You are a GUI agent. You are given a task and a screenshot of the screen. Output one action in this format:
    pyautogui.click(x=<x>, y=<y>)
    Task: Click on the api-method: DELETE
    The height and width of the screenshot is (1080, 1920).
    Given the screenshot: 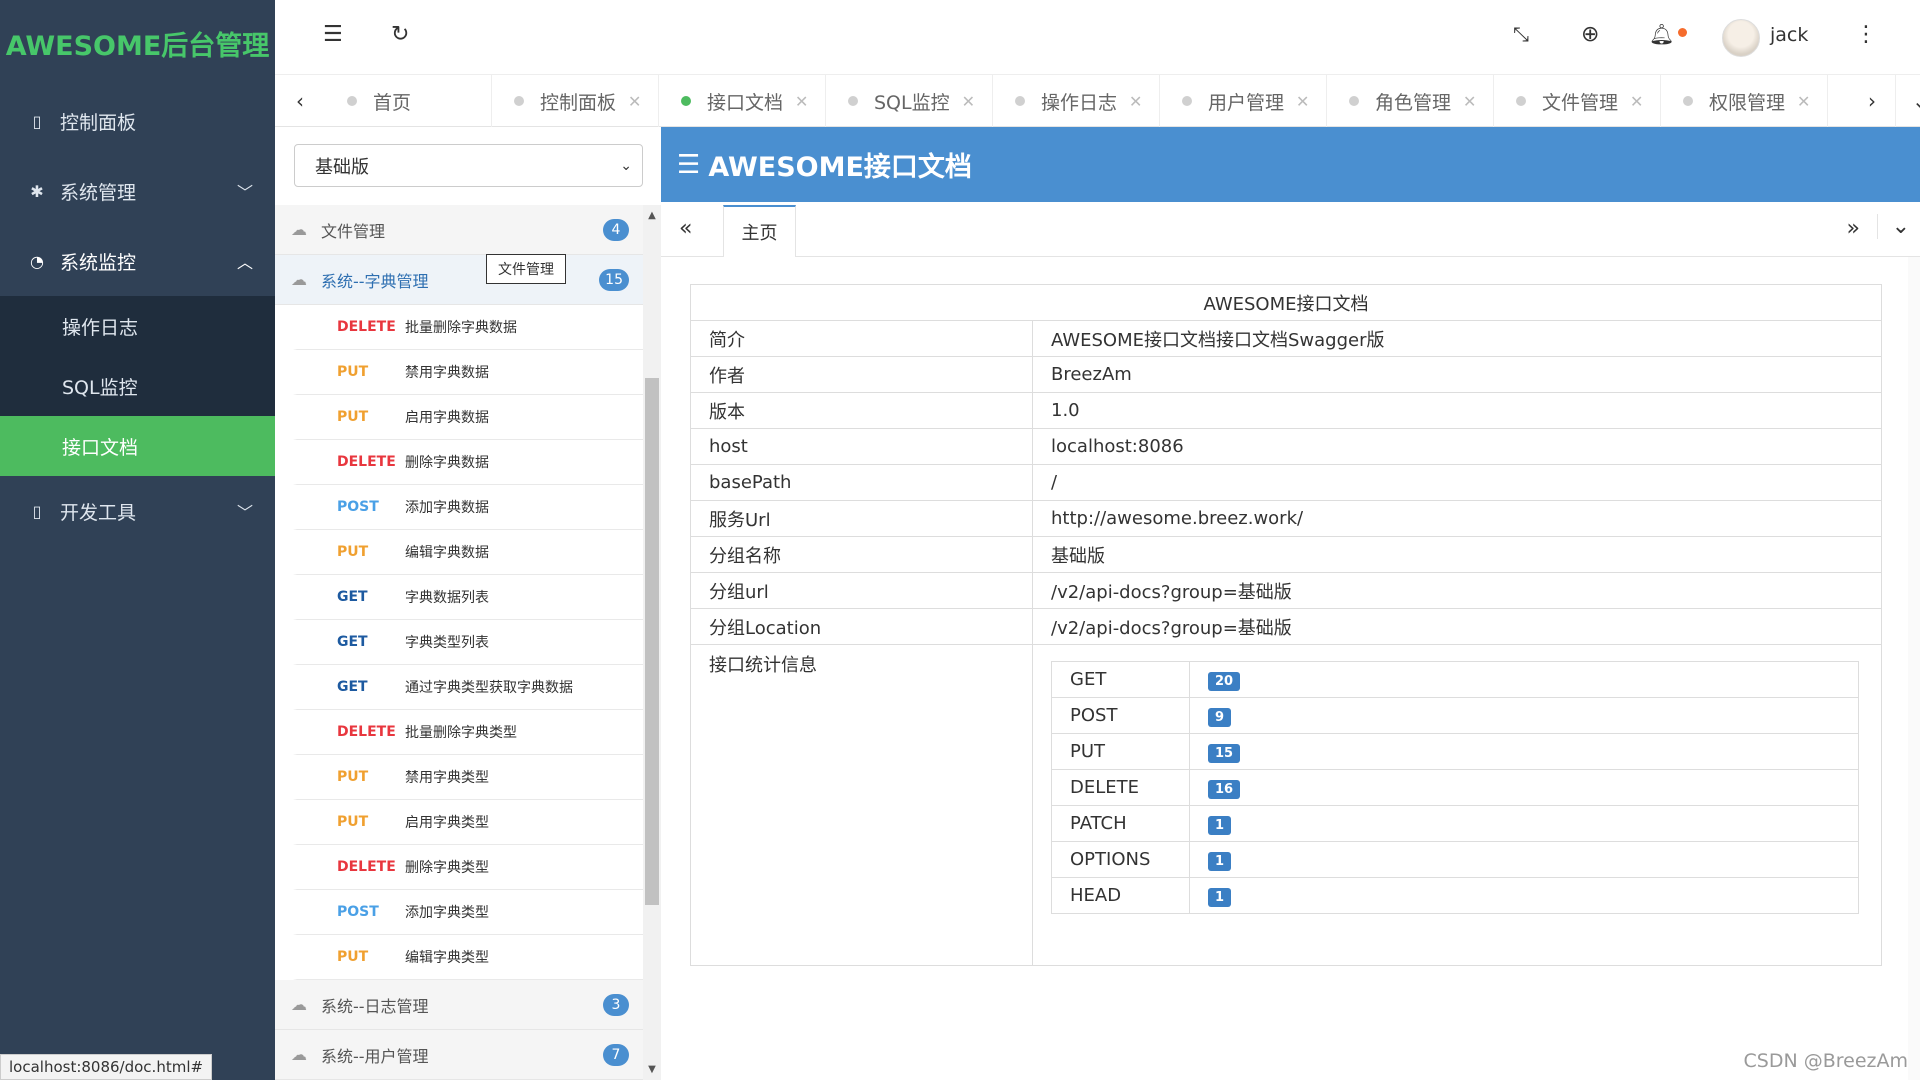 What is the action you would take?
    pyautogui.click(x=366, y=462)
    